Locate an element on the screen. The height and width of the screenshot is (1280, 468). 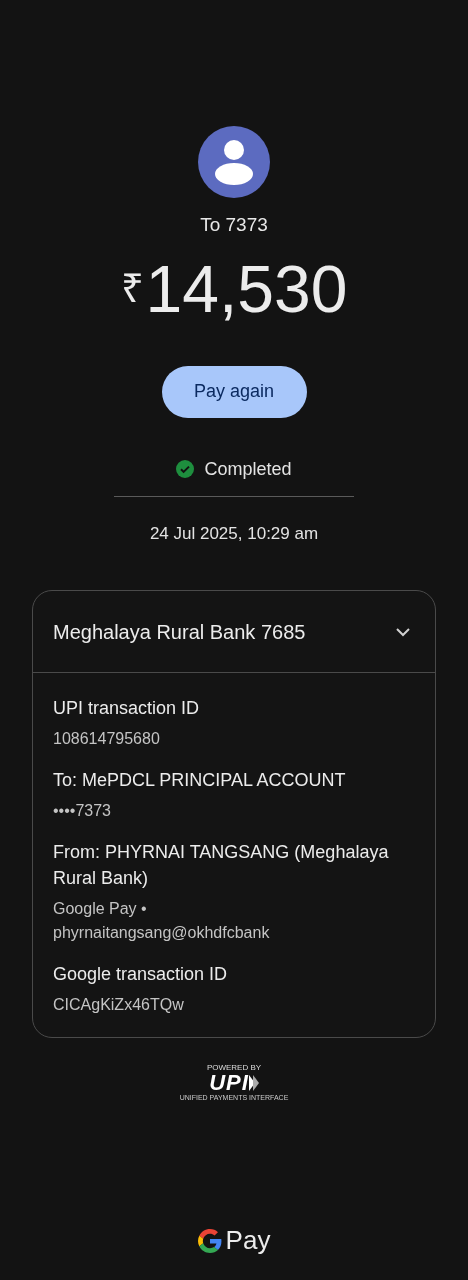
detail-label: From: PHYRNAI TANGSANG (Meghalaya Rural Bank) is located at coordinates (221, 865).